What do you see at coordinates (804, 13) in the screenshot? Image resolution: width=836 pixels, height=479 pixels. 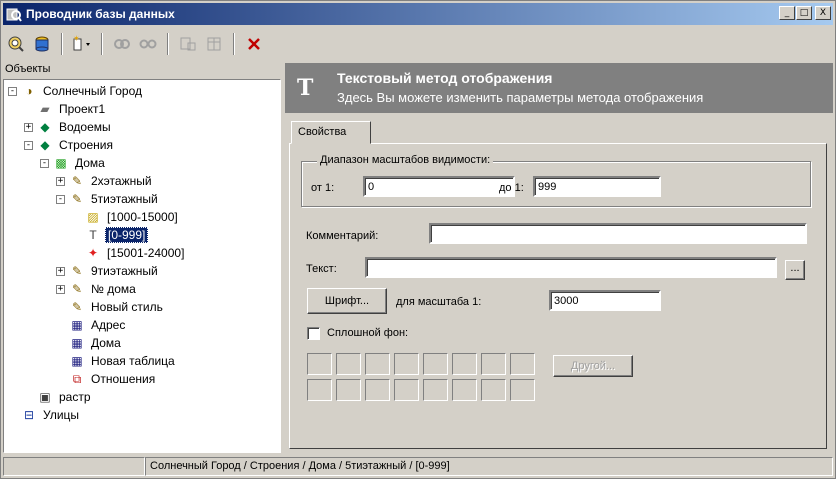 I see `maximize-button: □` at bounding box center [804, 13].